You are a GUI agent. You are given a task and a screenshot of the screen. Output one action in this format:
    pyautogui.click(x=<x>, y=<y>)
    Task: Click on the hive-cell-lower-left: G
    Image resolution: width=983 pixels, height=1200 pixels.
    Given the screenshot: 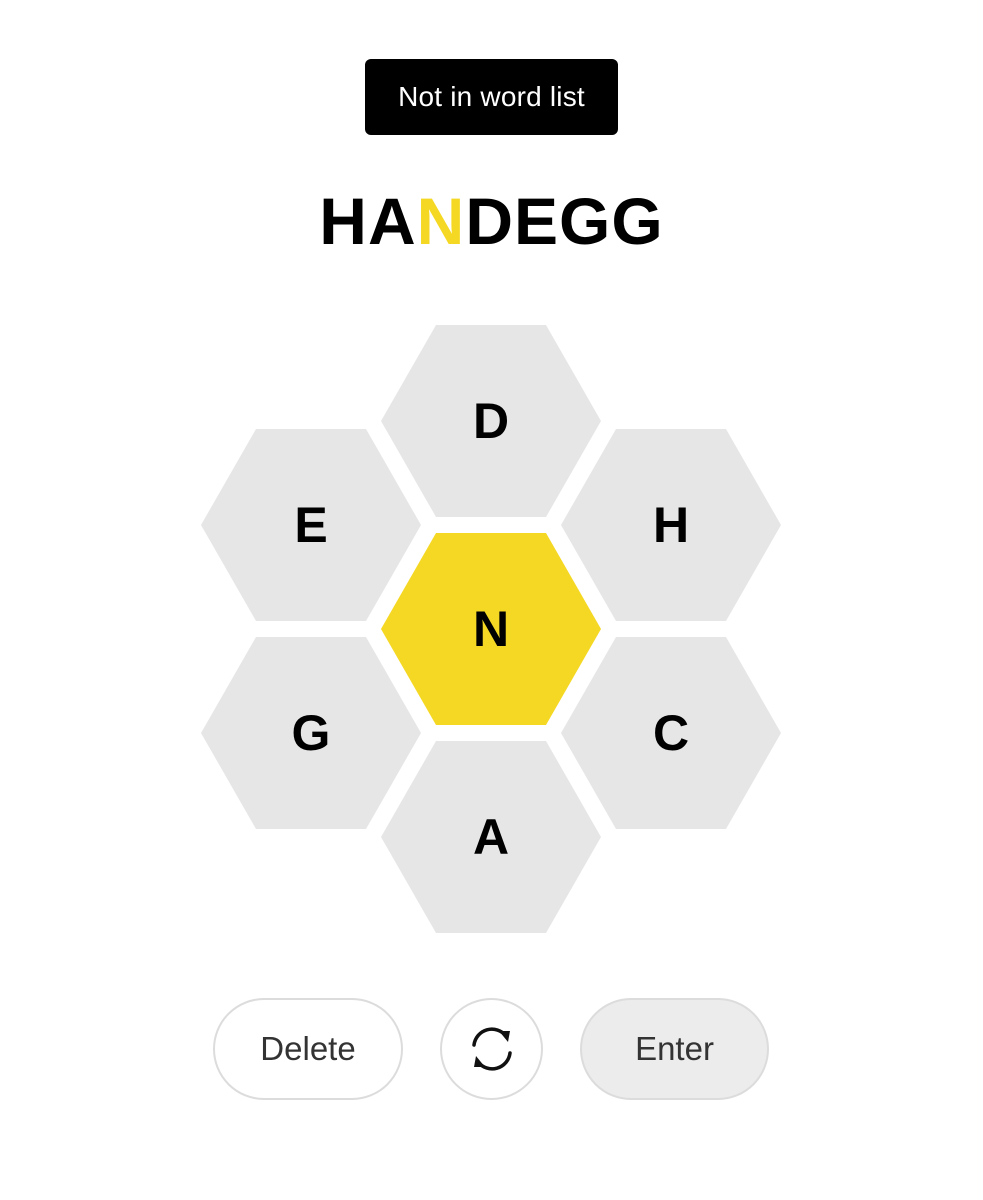 What is the action you would take?
    pyautogui.click(x=311, y=733)
    